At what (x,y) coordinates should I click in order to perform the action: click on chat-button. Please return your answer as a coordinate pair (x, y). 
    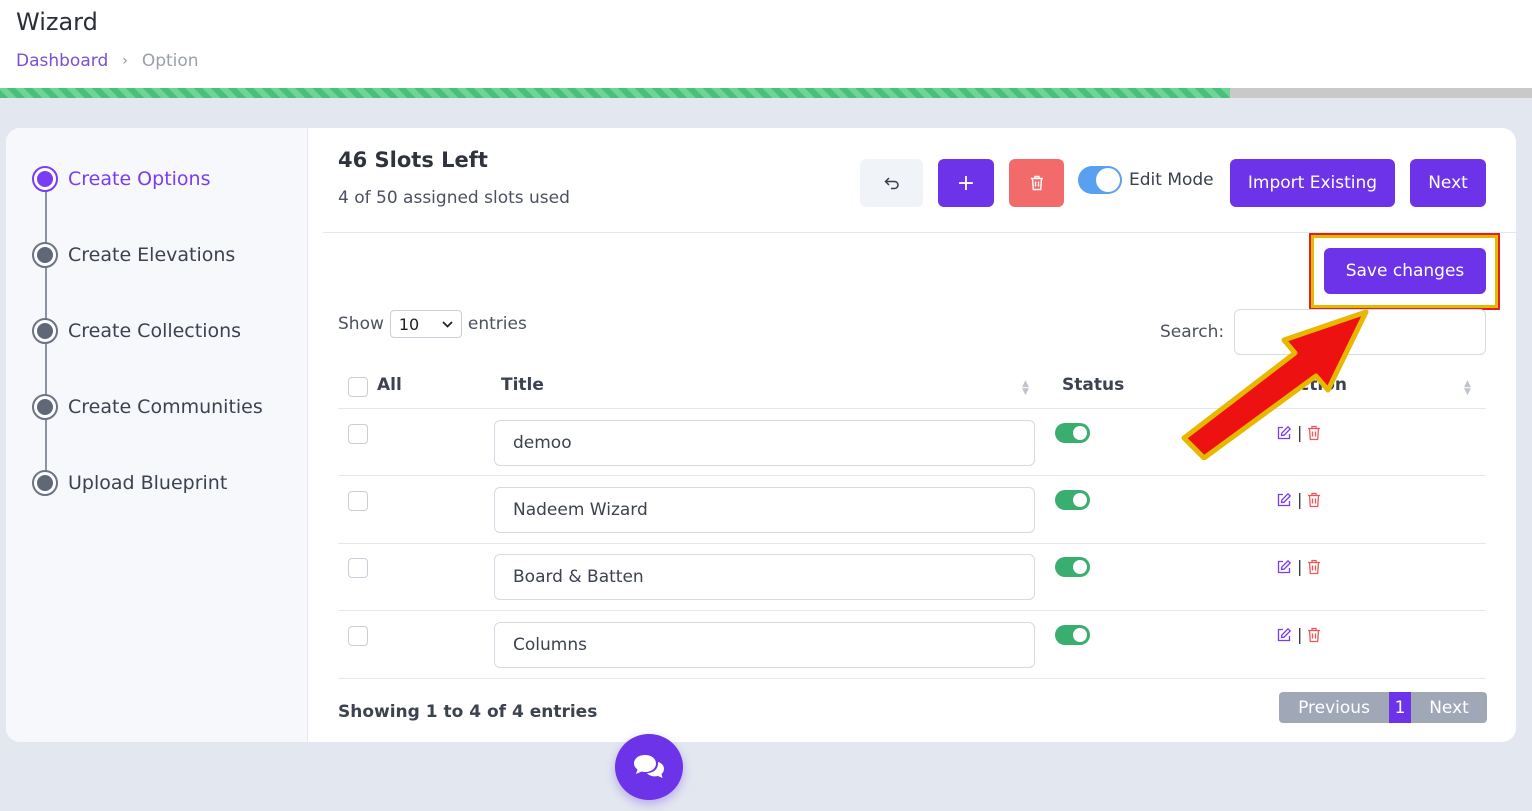
    Looking at the image, I should click on (649, 767).